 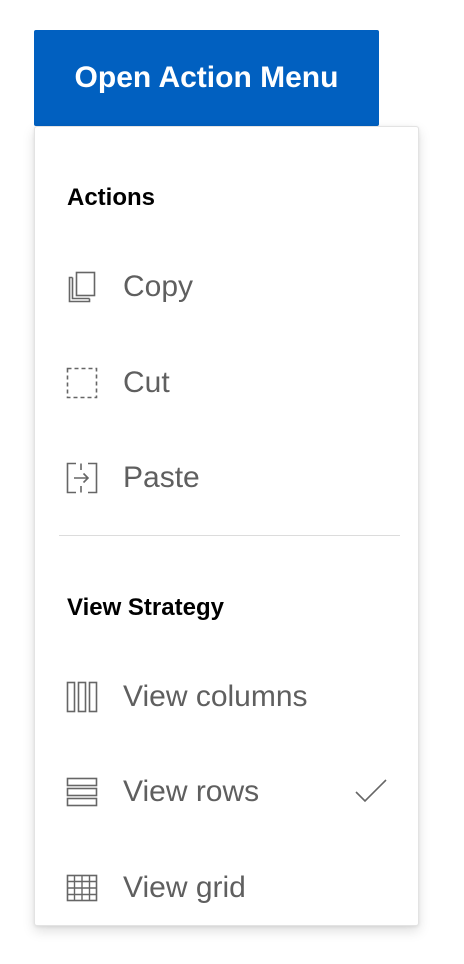 What do you see at coordinates (184, 887) in the screenshot?
I see `menu-item-label: View grid` at bounding box center [184, 887].